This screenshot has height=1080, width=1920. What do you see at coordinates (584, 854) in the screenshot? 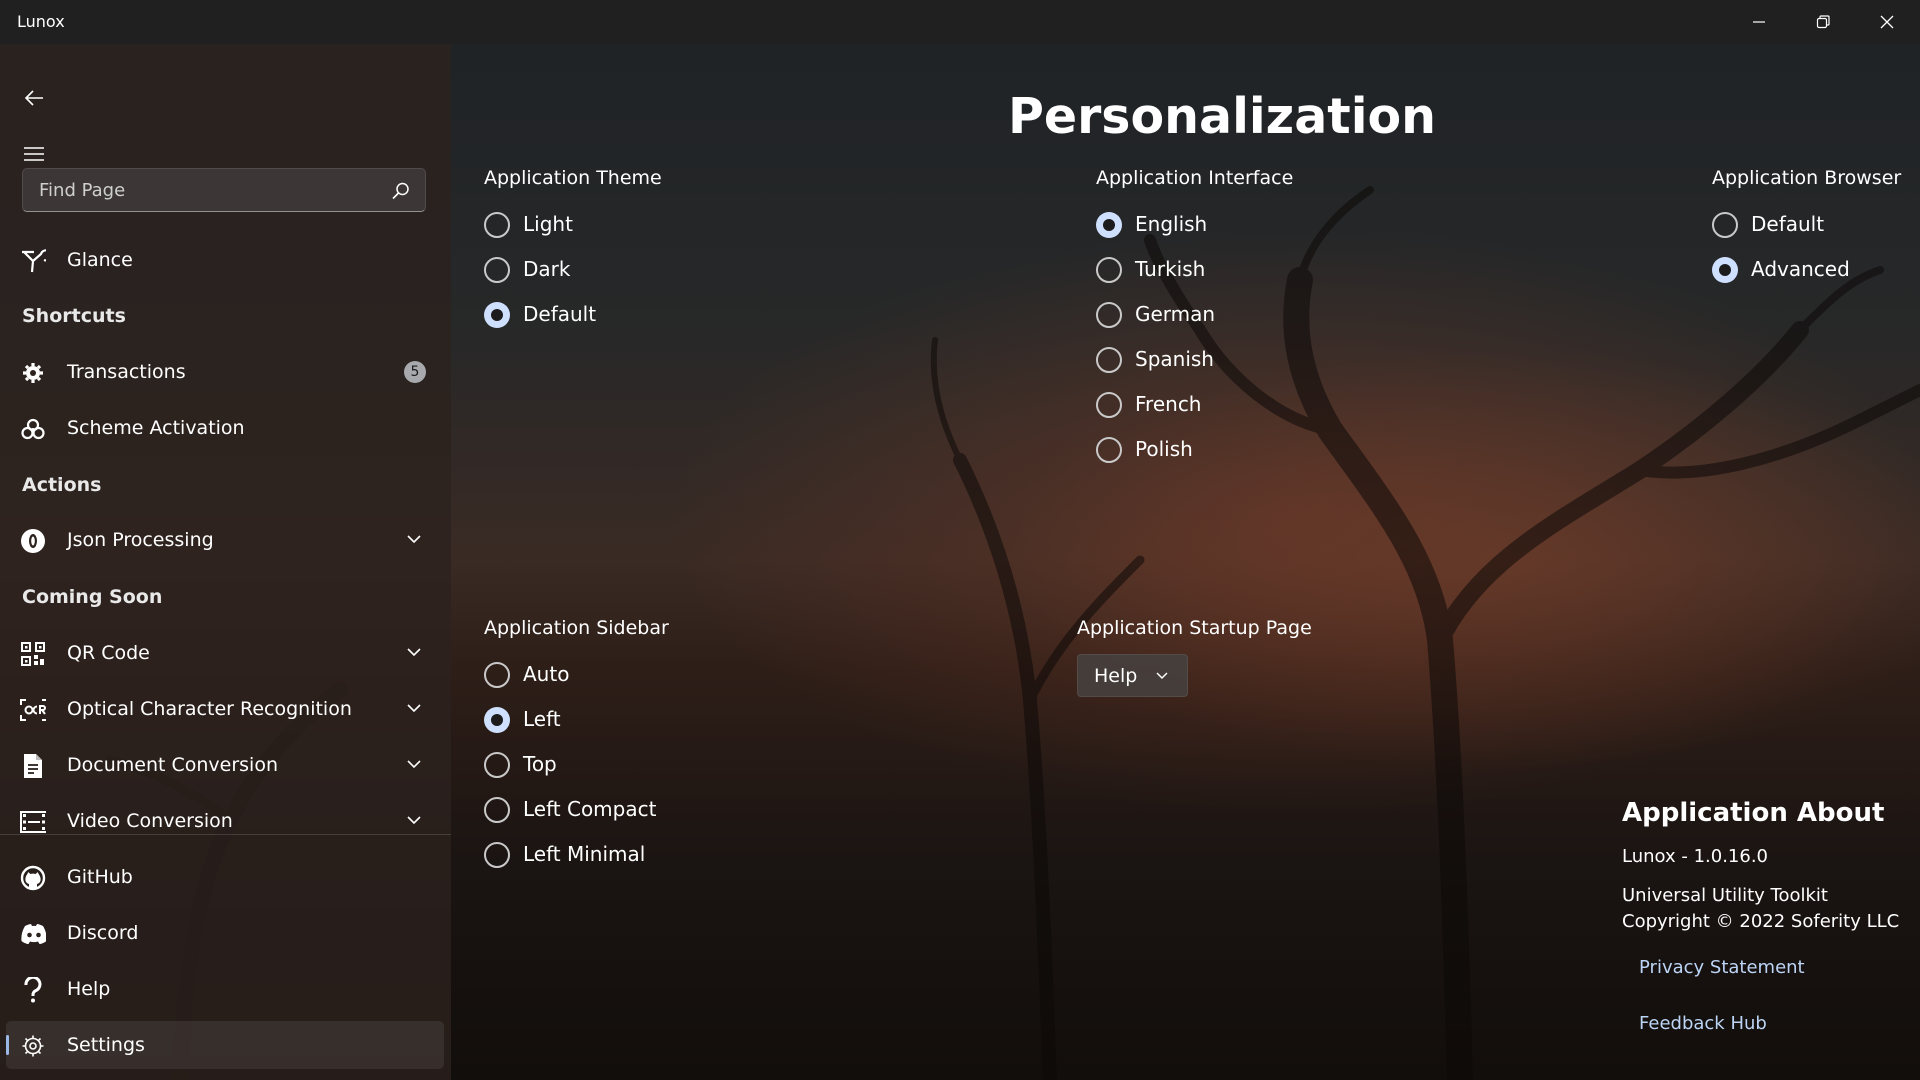
I see `radio-label: Left Minimal` at bounding box center [584, 854].